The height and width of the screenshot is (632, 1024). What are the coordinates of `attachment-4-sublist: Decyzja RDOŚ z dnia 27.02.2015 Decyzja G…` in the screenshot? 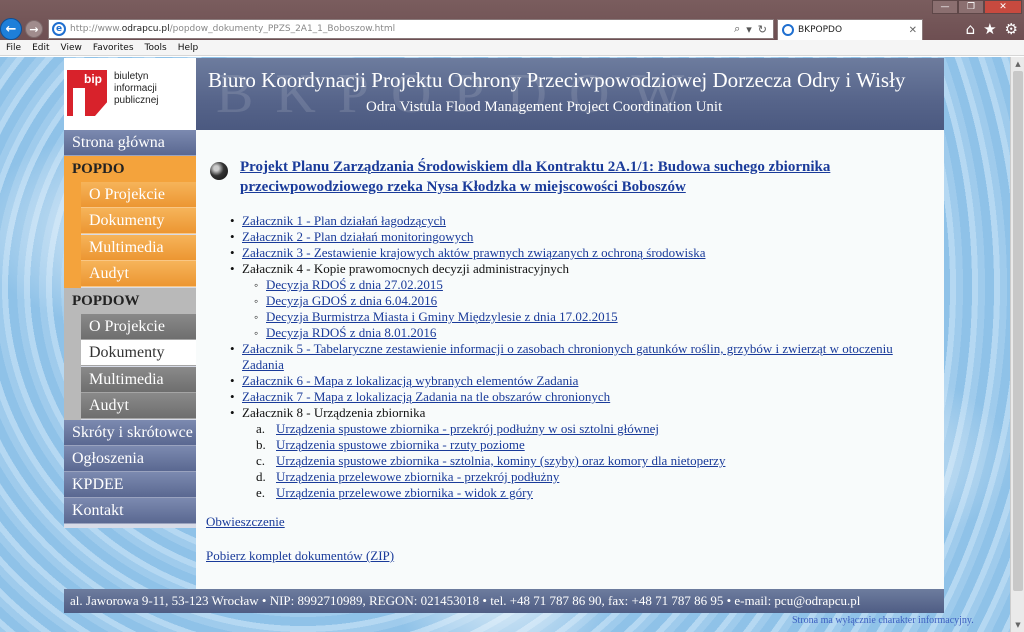 It's located at (591, 309).